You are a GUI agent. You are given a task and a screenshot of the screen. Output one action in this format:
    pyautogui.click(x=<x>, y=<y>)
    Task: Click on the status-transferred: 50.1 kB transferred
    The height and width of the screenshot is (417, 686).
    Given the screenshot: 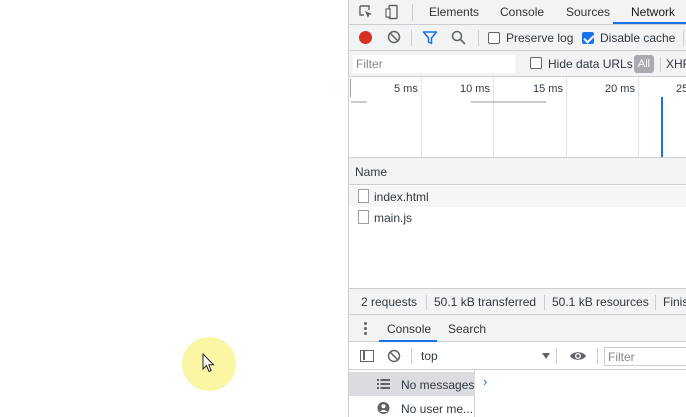 What is the action you would take?
    pyautogui.click(x=485, y=302)
    